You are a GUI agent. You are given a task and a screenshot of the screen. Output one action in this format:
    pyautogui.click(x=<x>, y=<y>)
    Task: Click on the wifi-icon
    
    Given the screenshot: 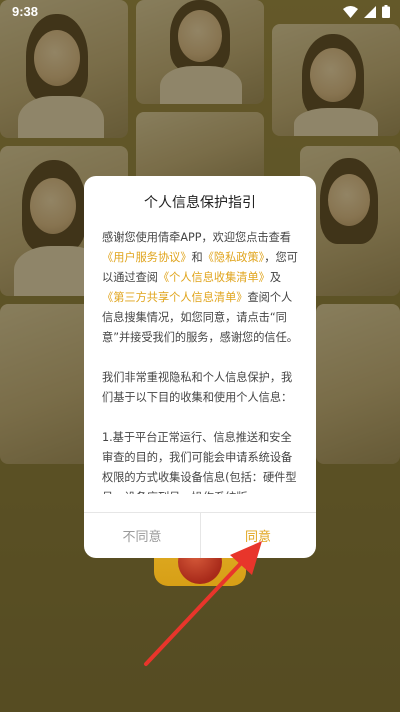 What is the action you would take?
    pyautogui.click(x=350, y=11)
    